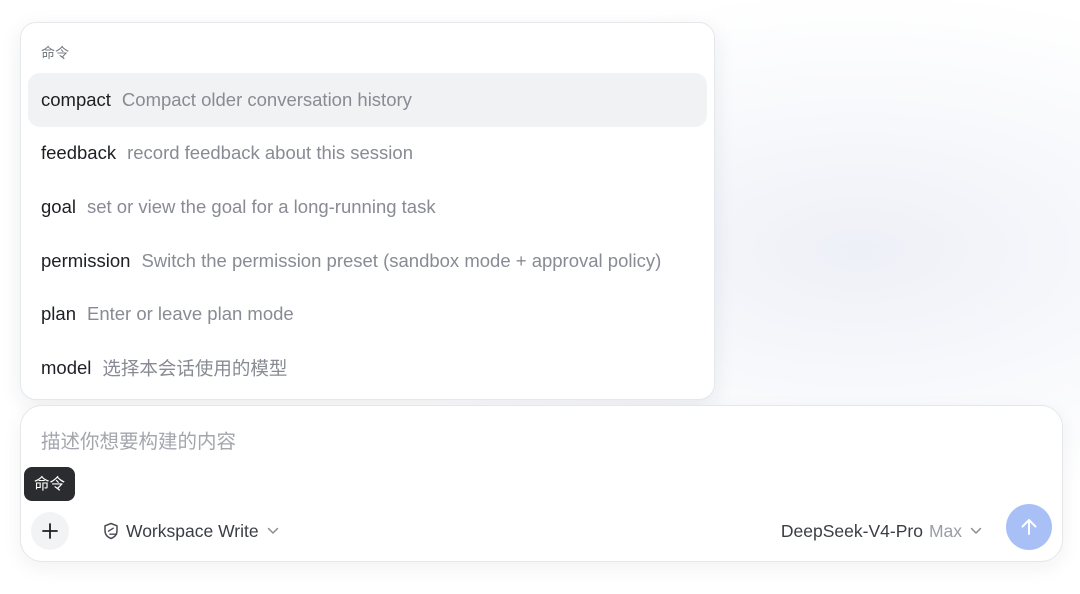 The image size is (1080, 594). I want to click on workspace-permission-label: Workspace Write, so click(192, 530).